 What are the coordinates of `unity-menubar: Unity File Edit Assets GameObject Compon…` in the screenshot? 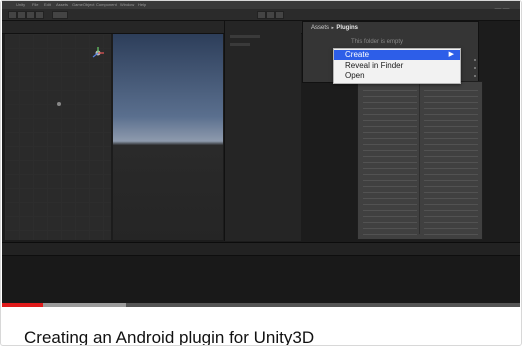 It's located at (261, 5).